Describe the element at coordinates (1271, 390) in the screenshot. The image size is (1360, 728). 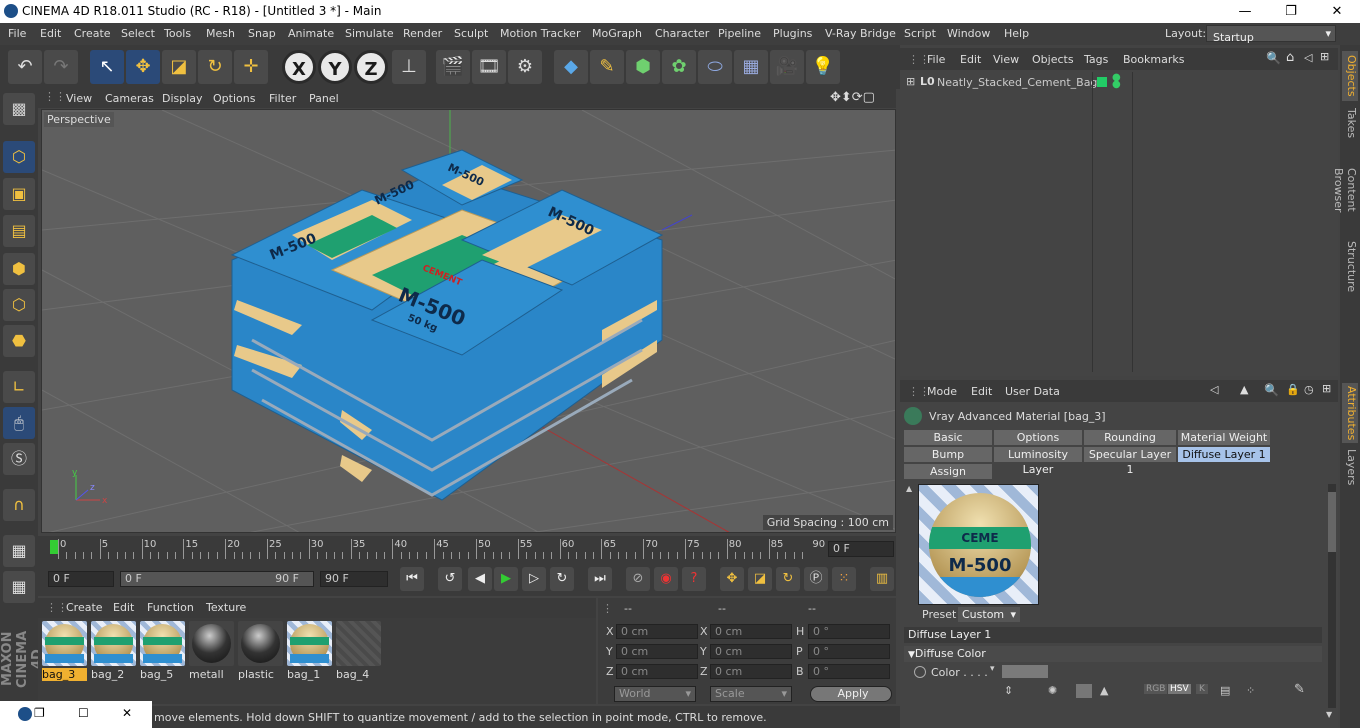
I see `search-icon: 🔍` at that location.